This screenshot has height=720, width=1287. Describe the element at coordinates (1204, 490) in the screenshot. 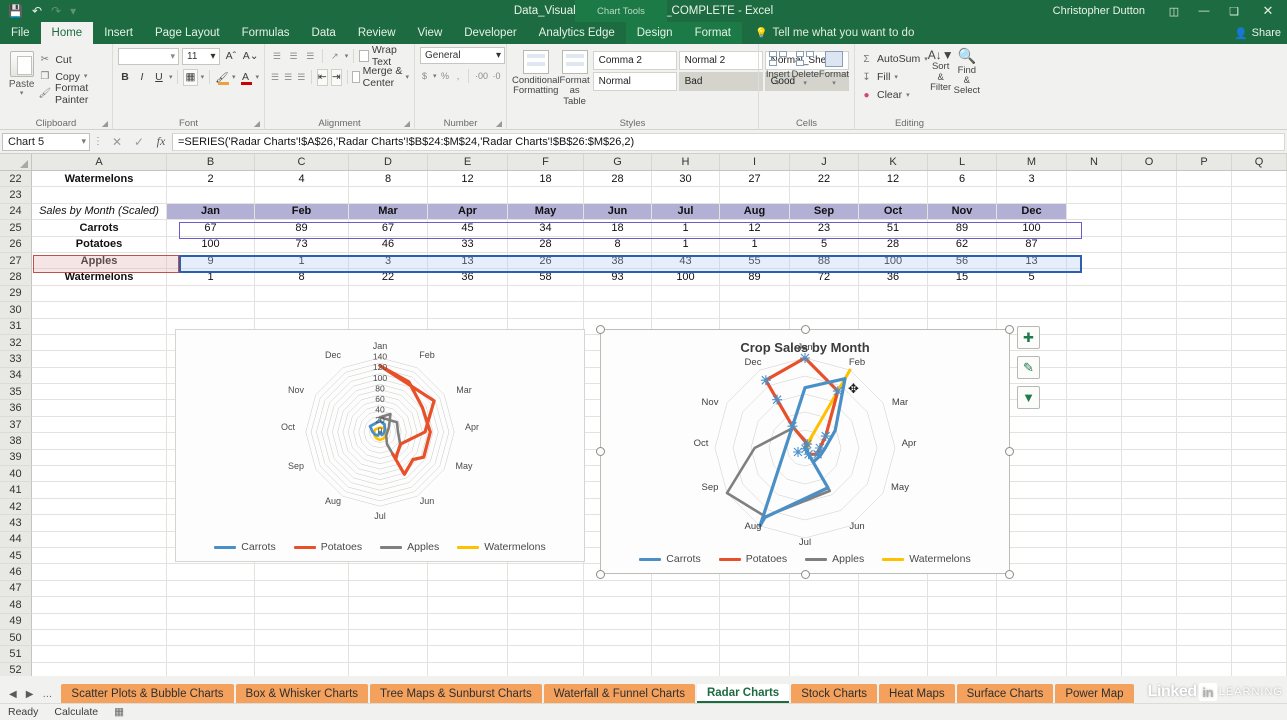

I see `cell-P41` at that location.